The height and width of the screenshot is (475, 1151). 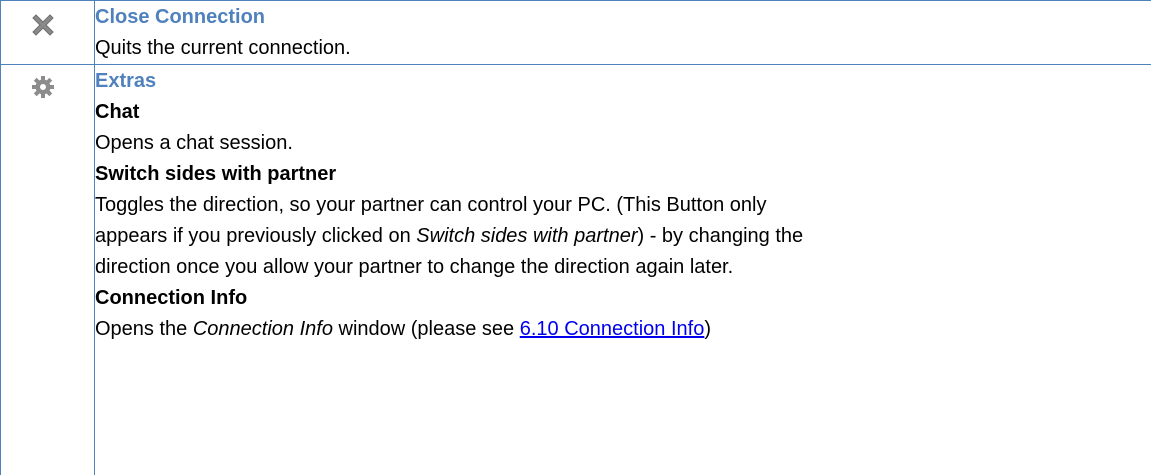 What do you see at coordinates (623, 48) in the screenshot?
I see `close-connection-description: Quits the current connection.` at bounding box center [623, 48].